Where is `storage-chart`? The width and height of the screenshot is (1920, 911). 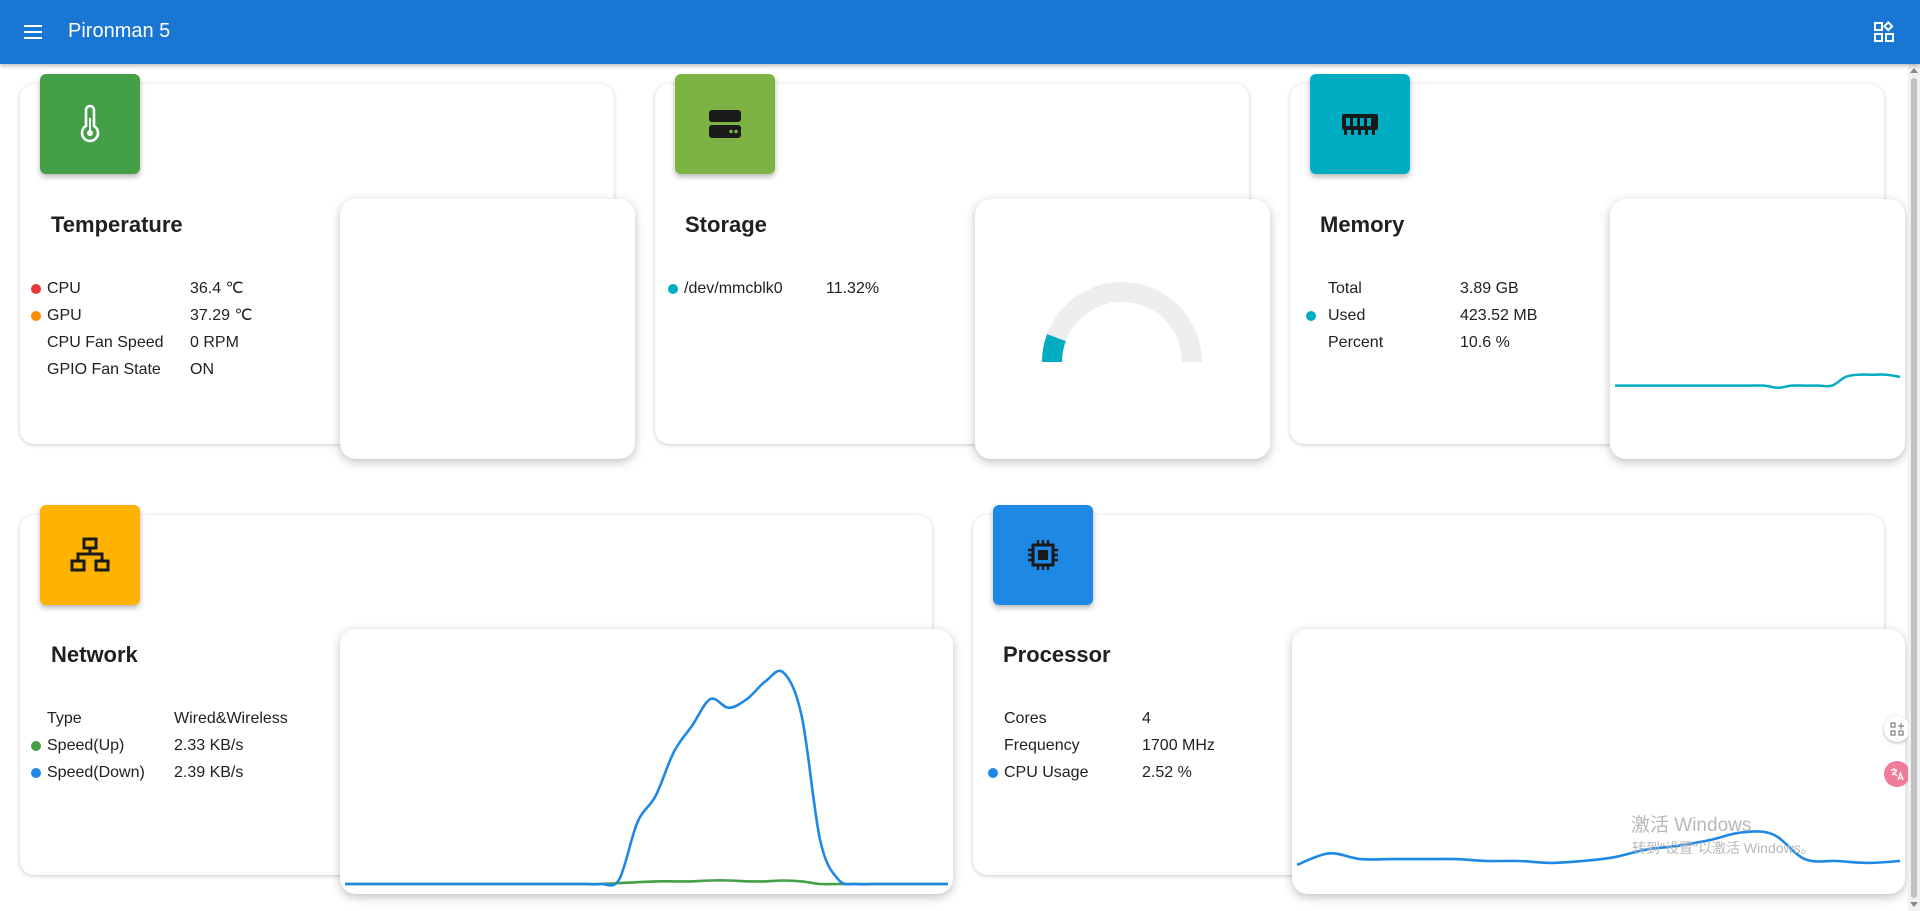
storage-chart is located at coordinates (1122, 329).